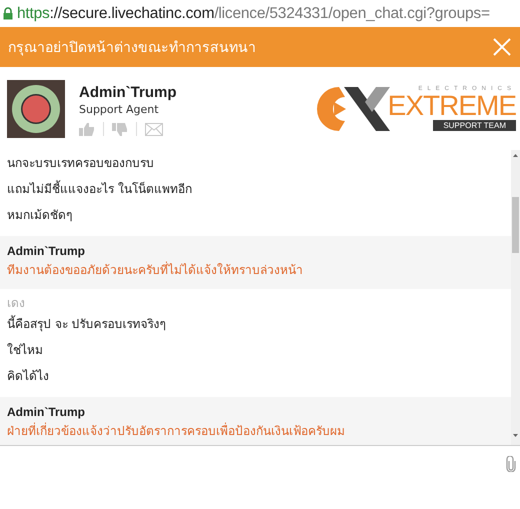  What do you see at coordinates (36, 109) in the screenshot?
I see `avatar-icon` at bounding box center [36, 109].